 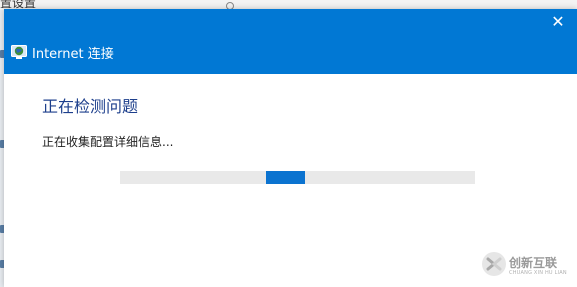 I want to click on close-button: ✕, so click(x=558, y=22).